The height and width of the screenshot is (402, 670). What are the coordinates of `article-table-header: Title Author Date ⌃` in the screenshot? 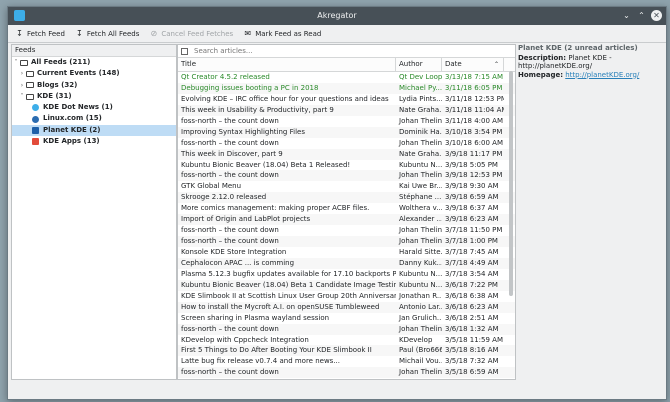 It's located at (346, 65).